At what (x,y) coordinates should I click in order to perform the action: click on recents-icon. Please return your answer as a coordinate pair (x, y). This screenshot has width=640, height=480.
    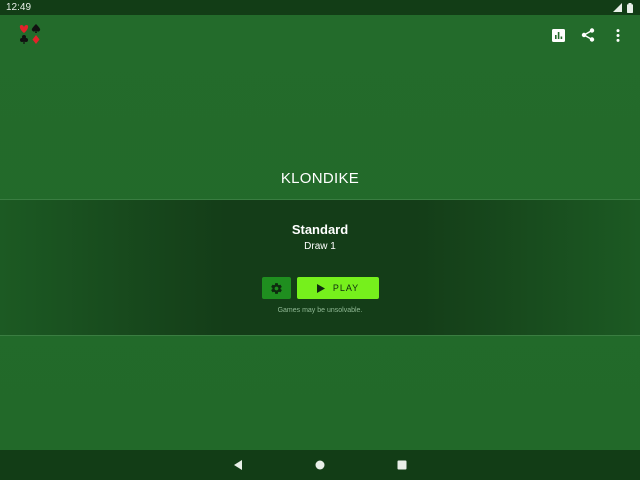
    Looking at the image, I should click on (402, 465).